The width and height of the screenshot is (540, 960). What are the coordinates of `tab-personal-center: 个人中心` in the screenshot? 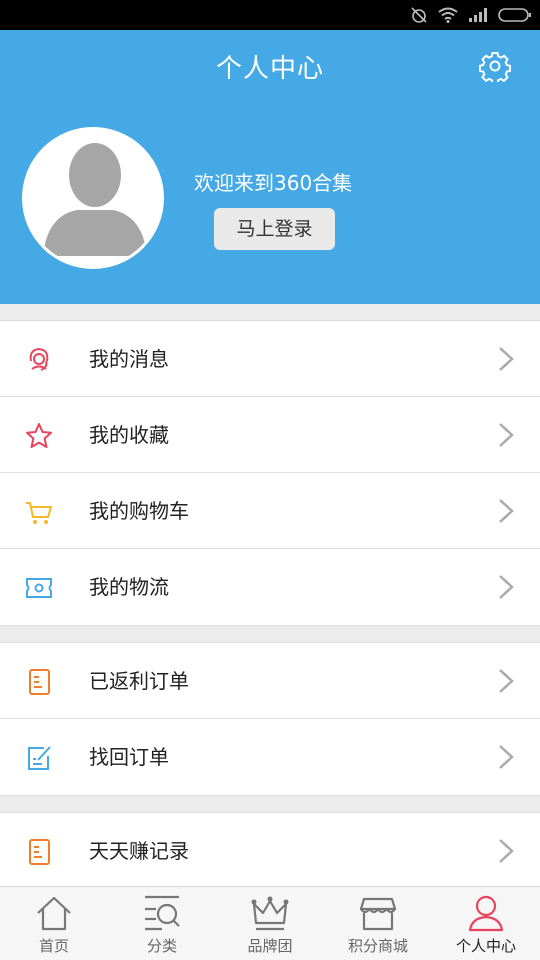 It's located at (486, 923).